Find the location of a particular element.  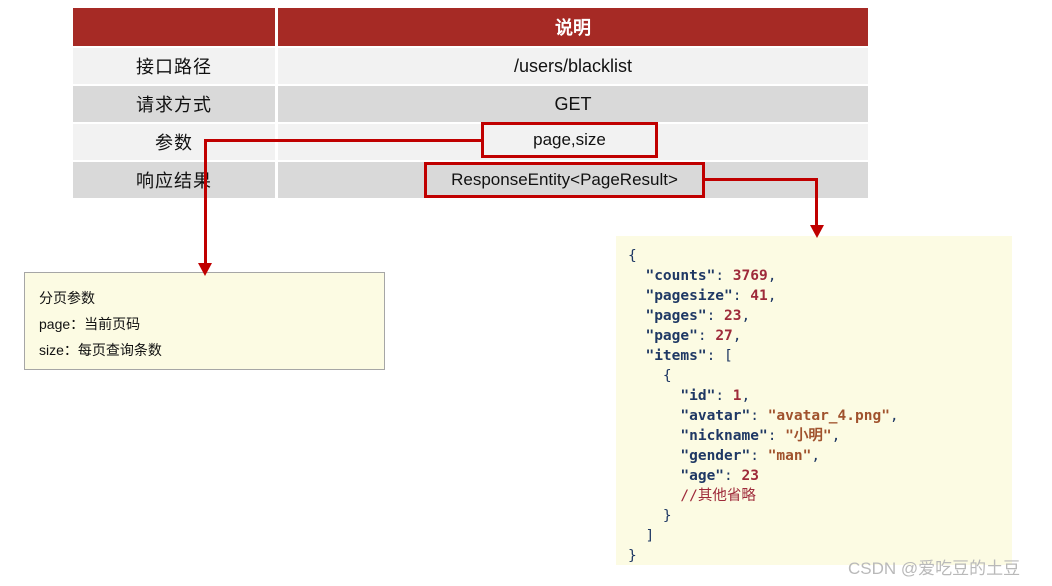

json-token-num: 27 is located at coordinates (724, 336).